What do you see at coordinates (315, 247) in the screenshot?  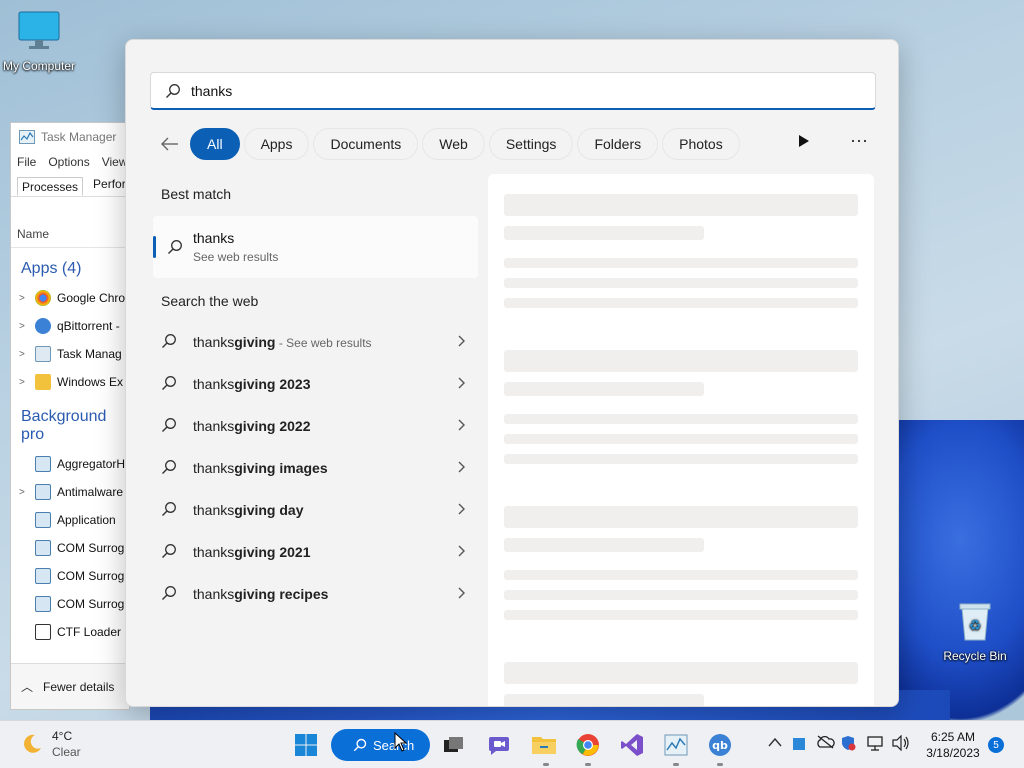 I see `best-match-item: thanks See web results` at bounding box center [315, 247].